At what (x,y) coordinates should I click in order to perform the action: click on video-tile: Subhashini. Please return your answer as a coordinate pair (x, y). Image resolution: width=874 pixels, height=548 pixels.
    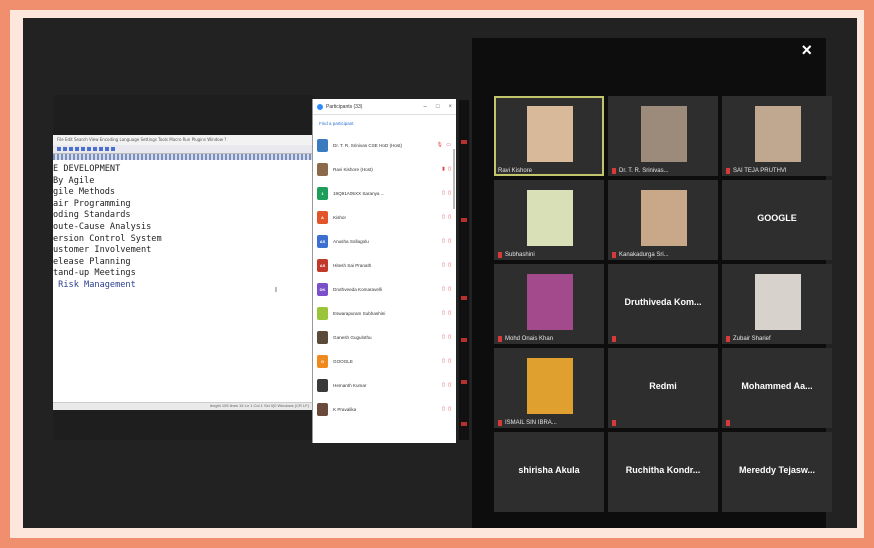
    Looking at the image, I should click on (549, 220).